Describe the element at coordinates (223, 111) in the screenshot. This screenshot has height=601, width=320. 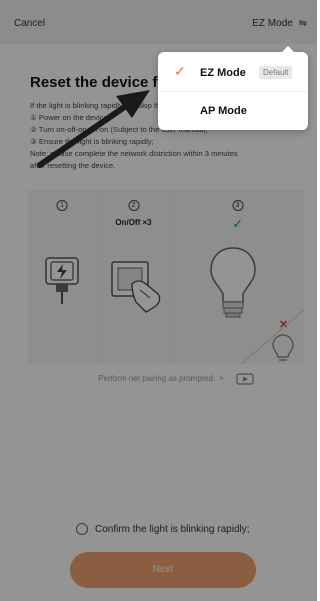
I see `menu-item-label: AP Mode` at that location.